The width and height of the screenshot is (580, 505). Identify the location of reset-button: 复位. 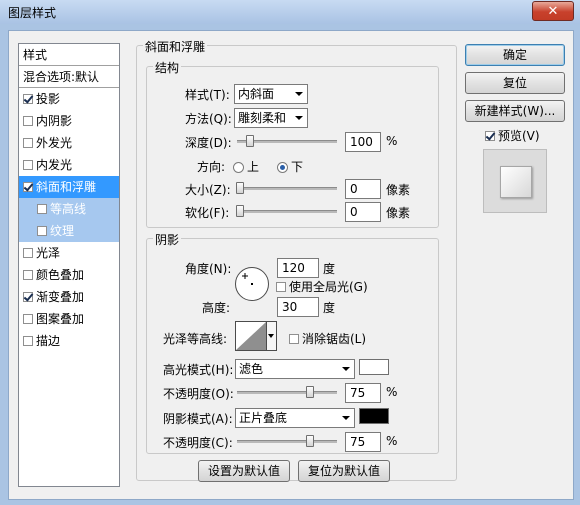
(515, 83).